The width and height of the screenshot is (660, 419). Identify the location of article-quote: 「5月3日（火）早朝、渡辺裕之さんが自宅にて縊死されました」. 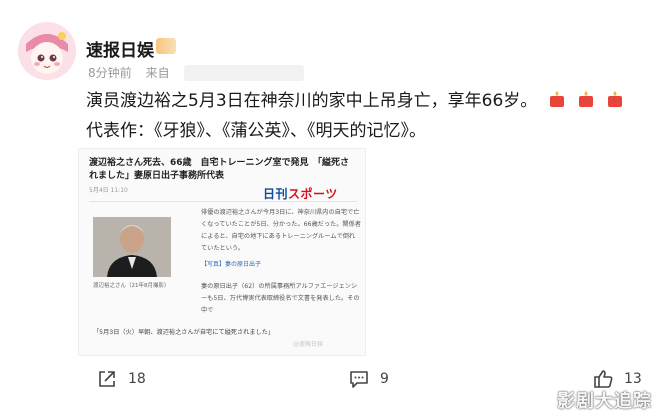
(184, 332).